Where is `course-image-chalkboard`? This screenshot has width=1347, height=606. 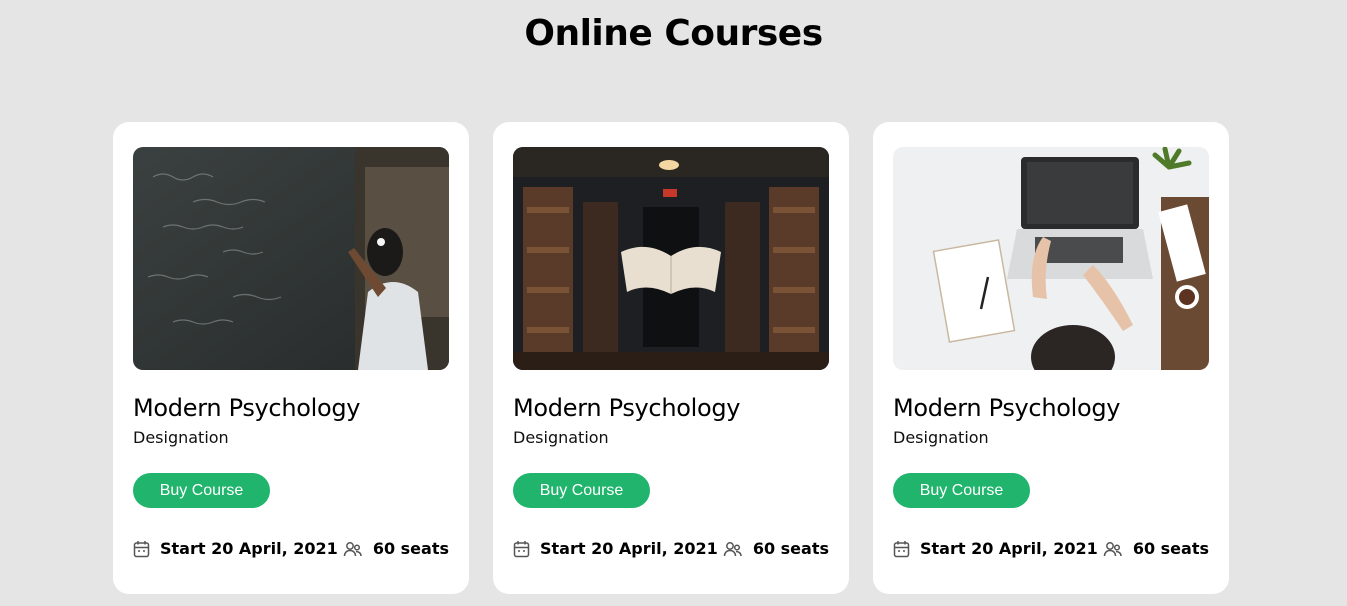 course-image-chalkboard is located at coordinates (291, 258).